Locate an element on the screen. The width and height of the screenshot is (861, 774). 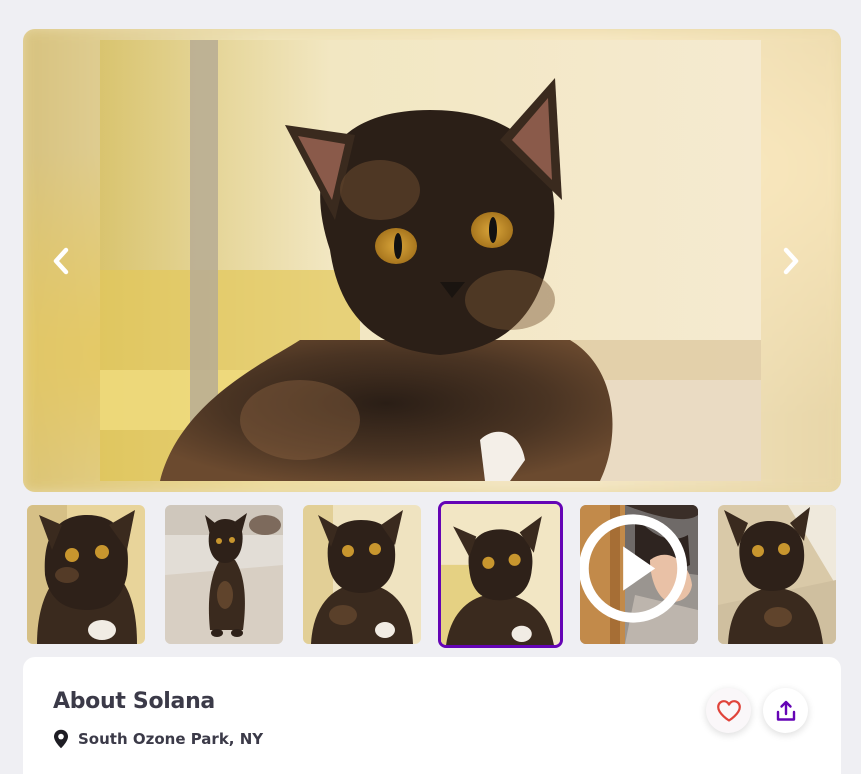
about-card: About Solana South Ozone Park, NY is located at coordinates (432, 715).